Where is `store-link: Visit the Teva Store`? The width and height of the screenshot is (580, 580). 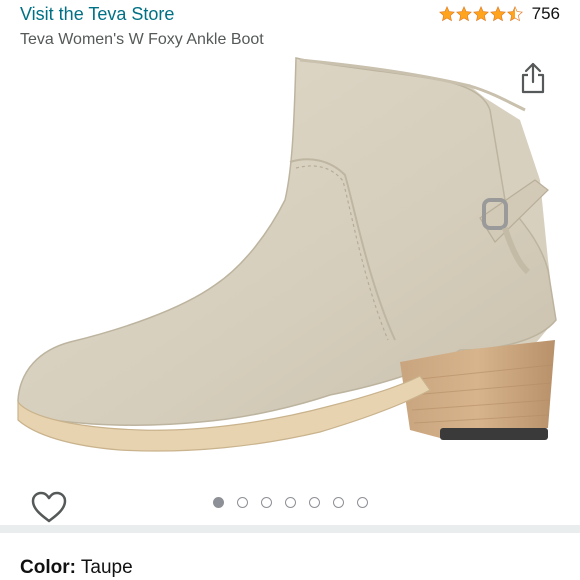
store-link: Visit the Teva Store is located at coordinates (97, 14).